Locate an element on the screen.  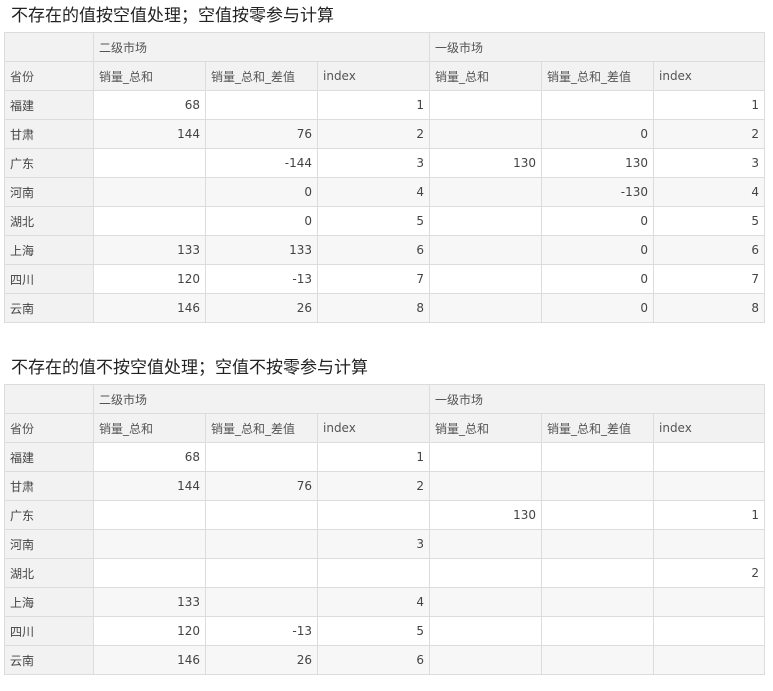
table-cell: 8 is located at coordinates (709, 308).